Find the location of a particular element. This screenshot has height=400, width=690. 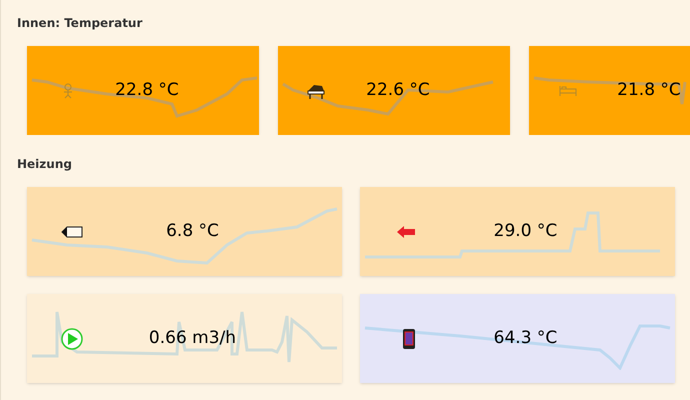

section-title: Innen: Temperatur is located at coordinates (80, 23).